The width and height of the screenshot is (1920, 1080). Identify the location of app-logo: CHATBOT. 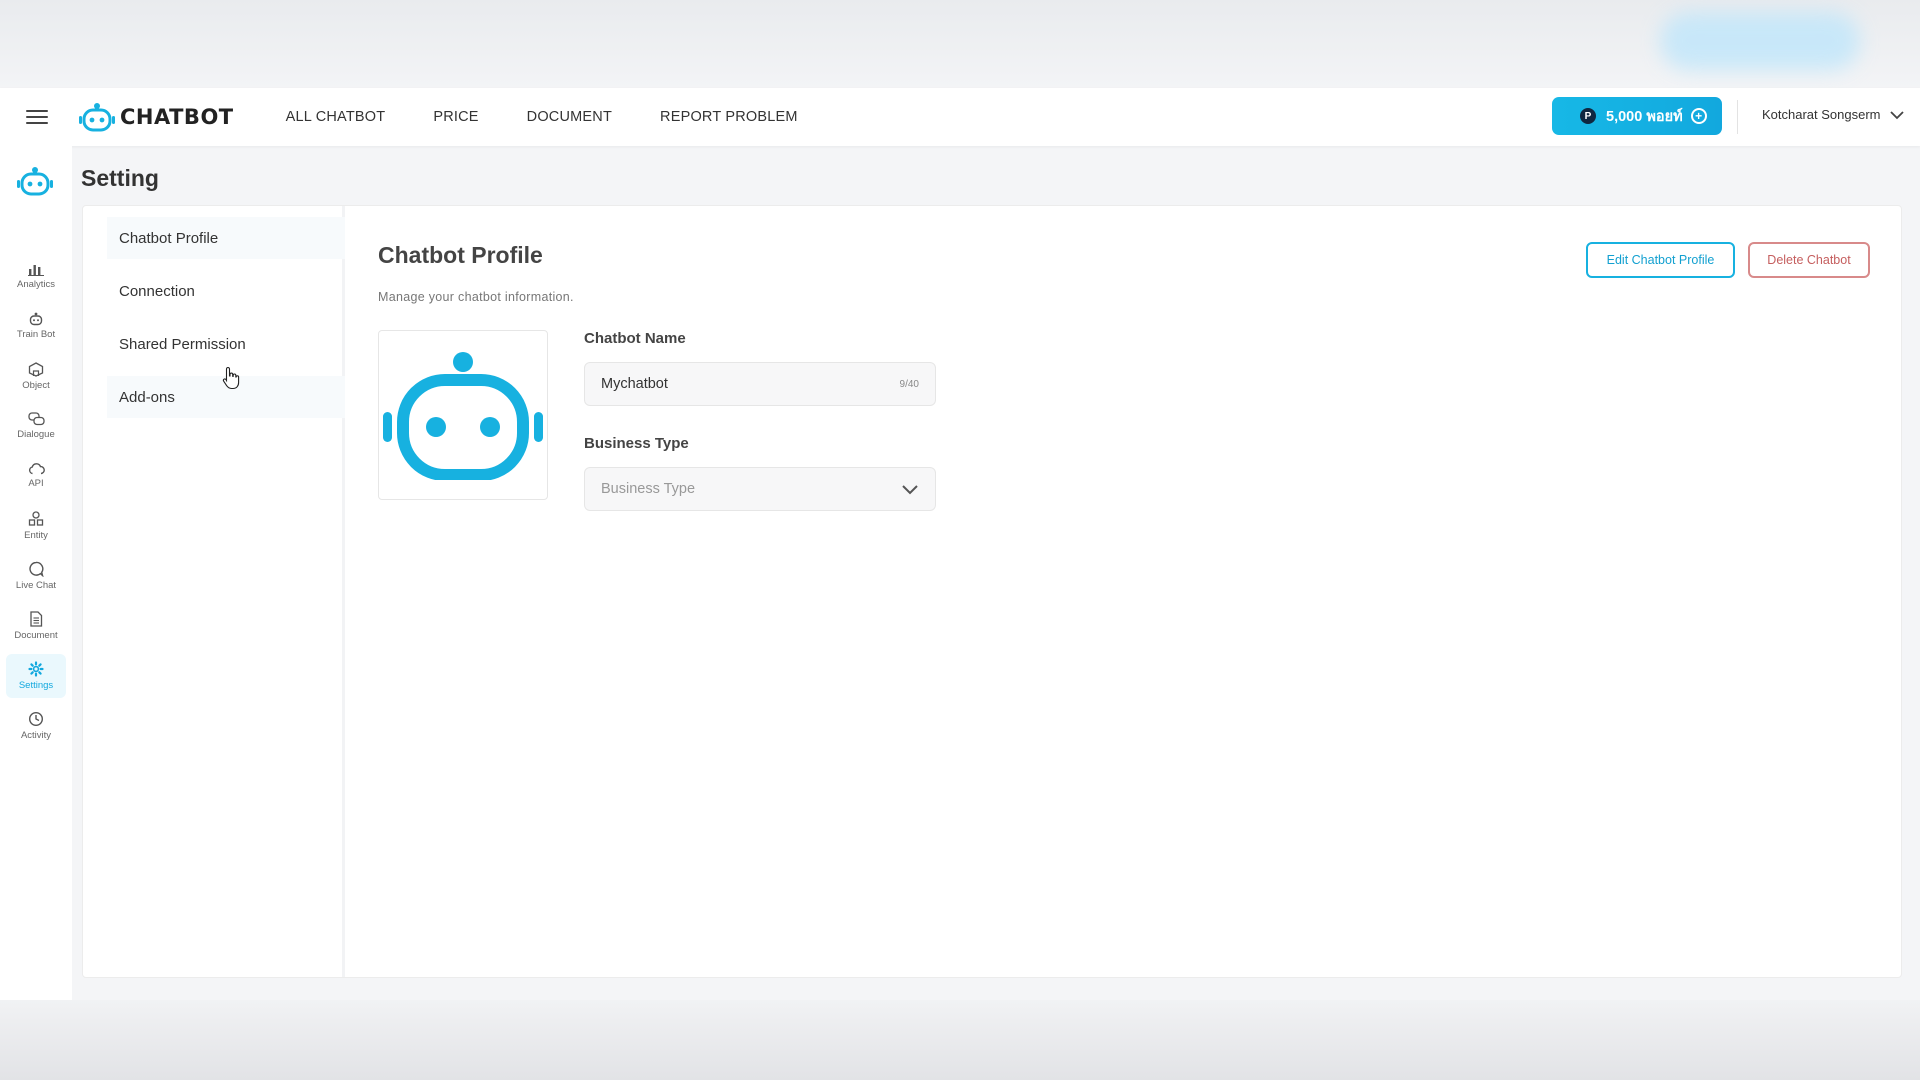
(156, 117).